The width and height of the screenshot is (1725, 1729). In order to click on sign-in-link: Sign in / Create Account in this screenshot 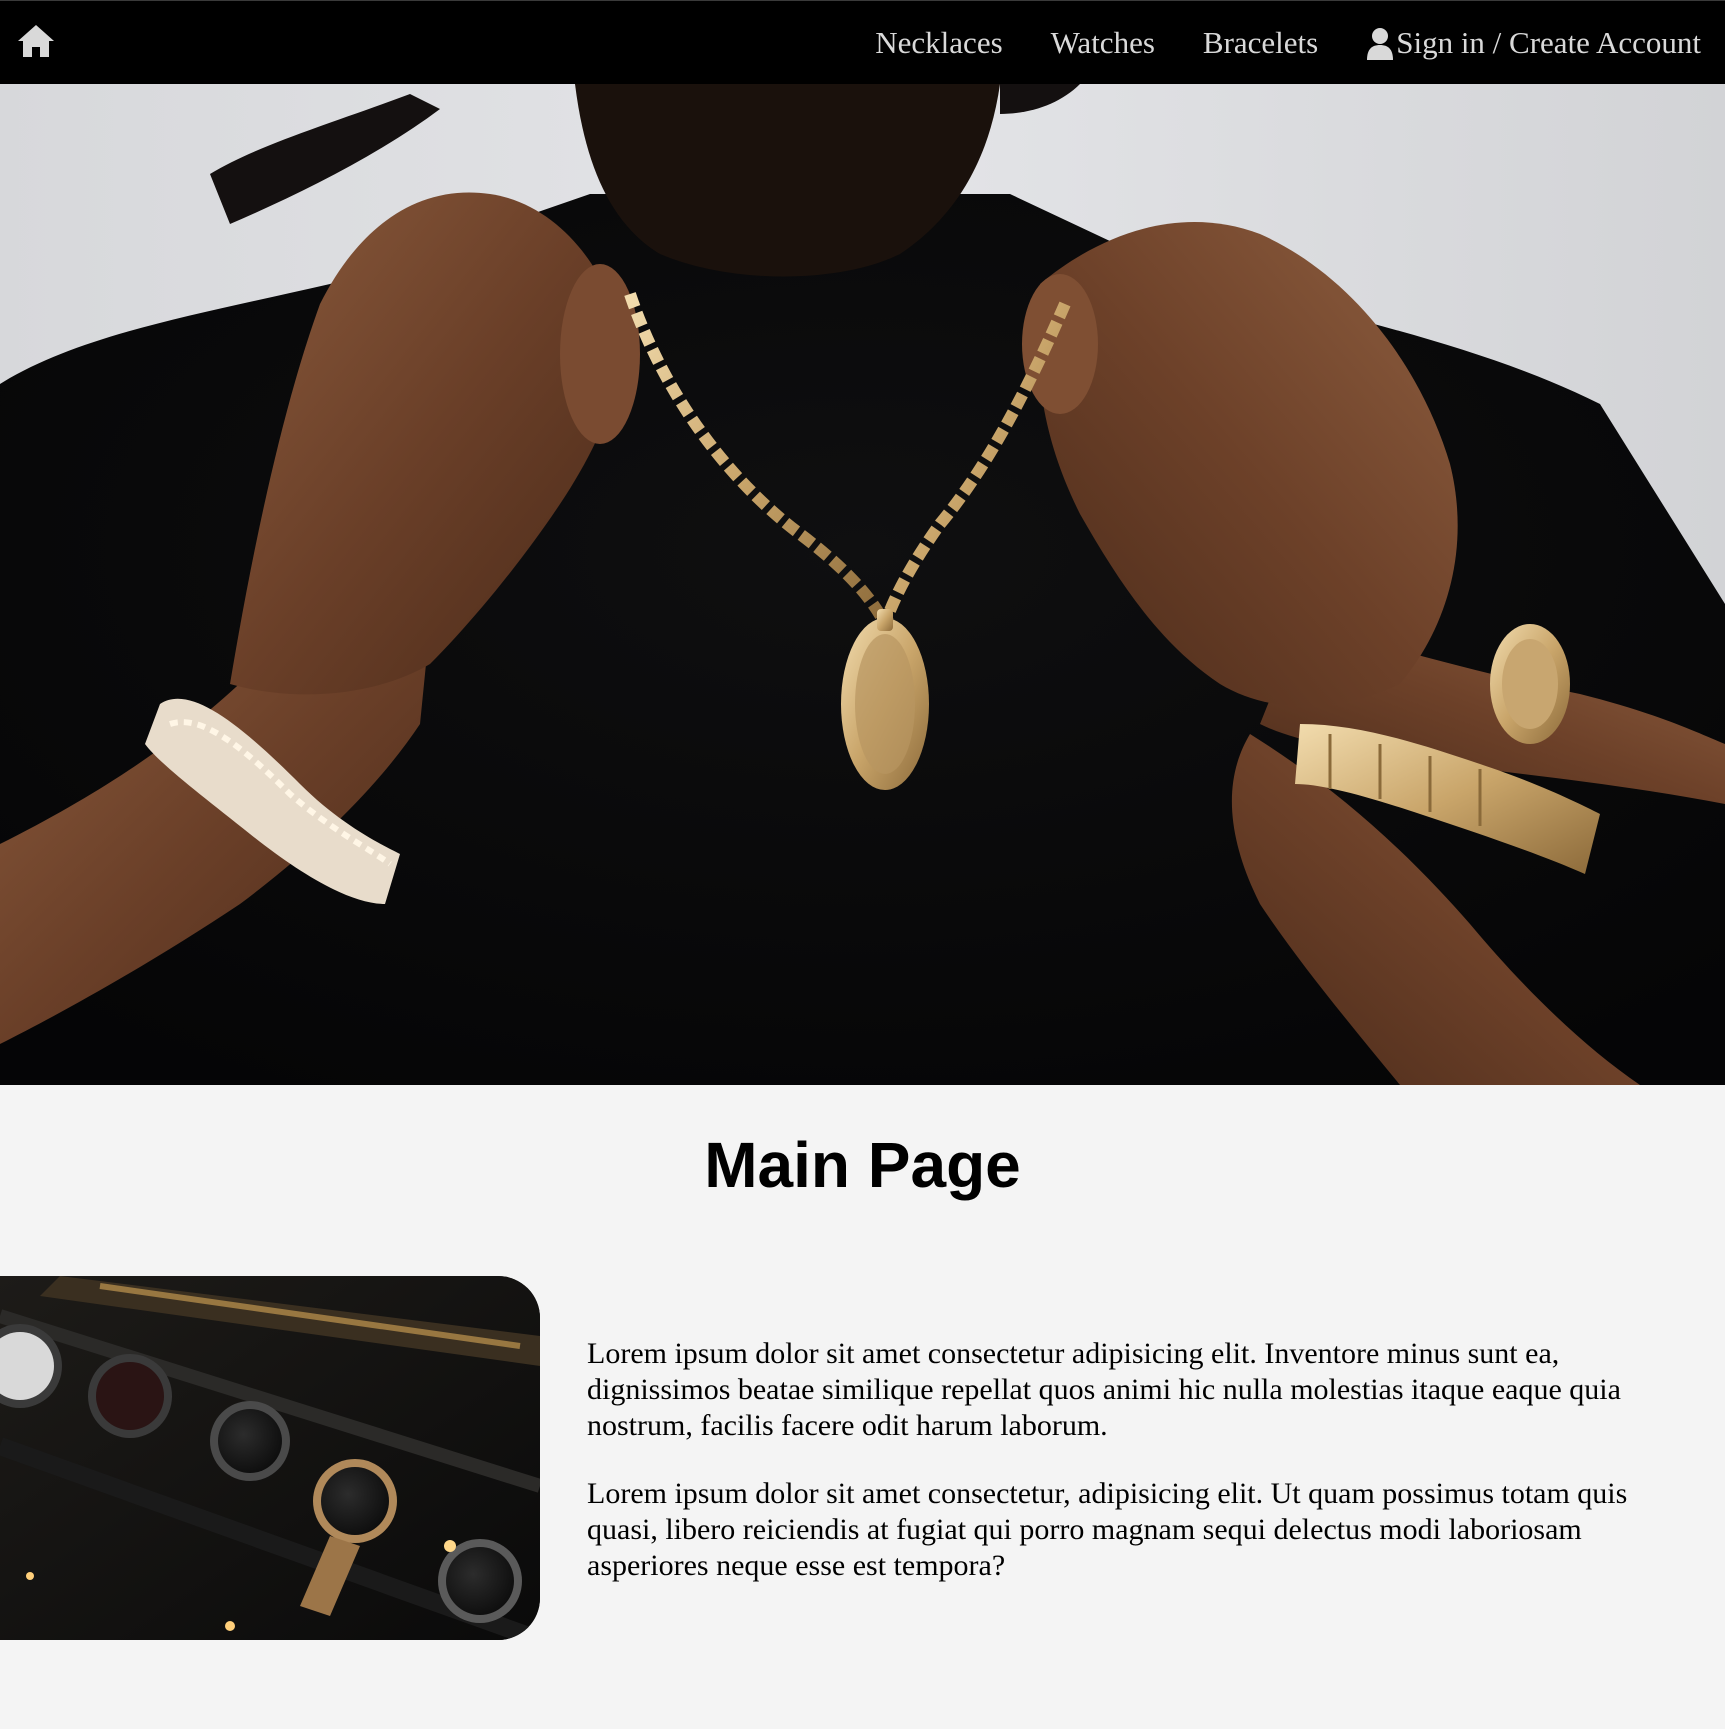, I will do `click(1533, 43)`.